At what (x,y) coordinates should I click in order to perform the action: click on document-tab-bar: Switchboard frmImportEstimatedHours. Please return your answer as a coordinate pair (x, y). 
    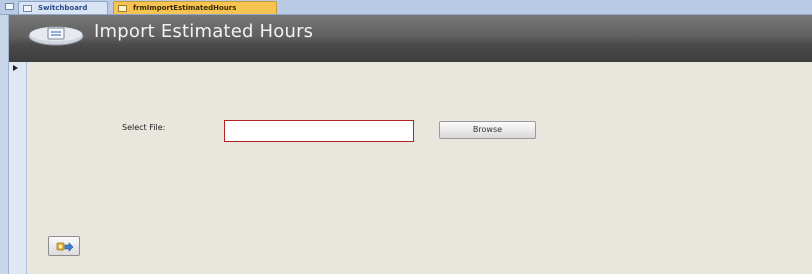
    Looking at the image, I should click on (406, 7).